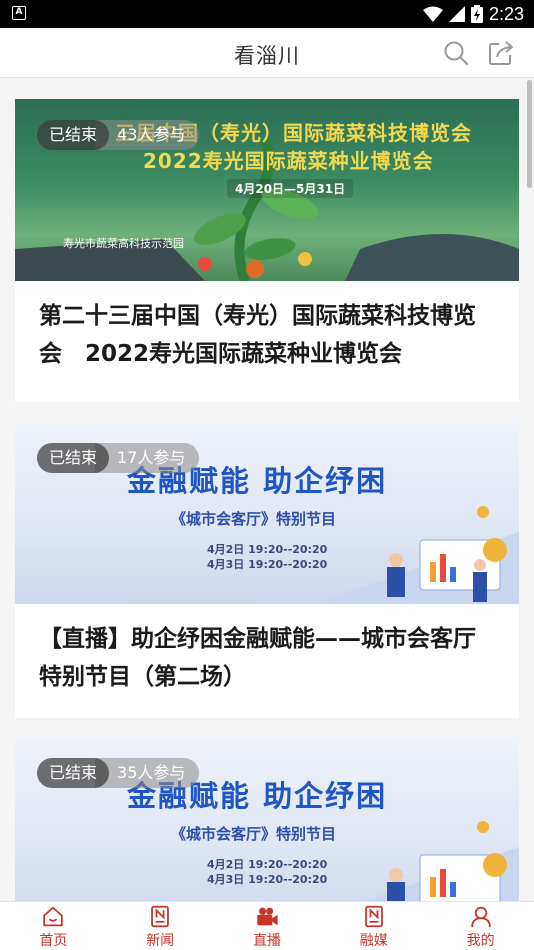 The height and width of the screenshot is (950, 534). What do you see at coordinates (373, 916) in the screenshot?
I see `media-icon` at bounding box center [373, 916].